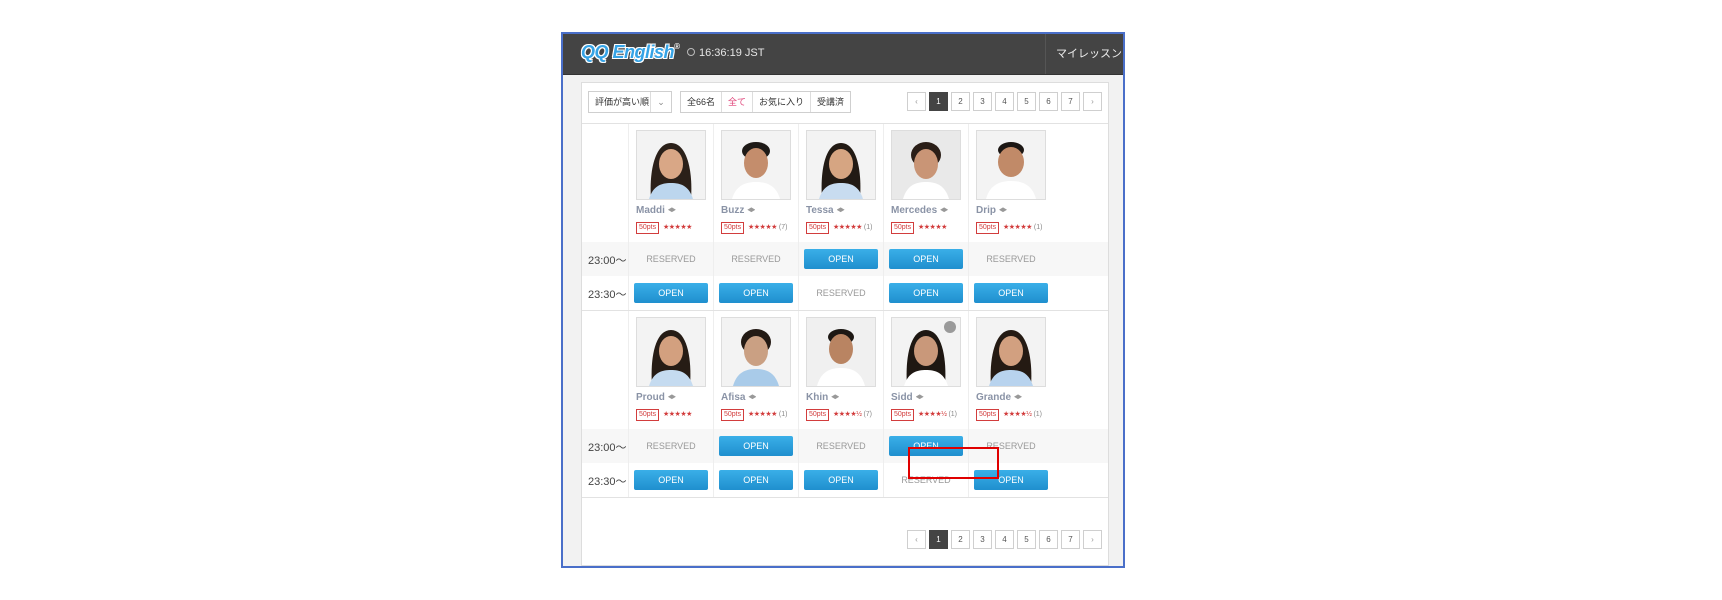 The height and width of the screenshot is (600, 1722). What do you see at coordinates (630, 102) in the screenshot?
I see `sort-select: 評価が高い順 ⌄` at bounding box center [630, 102].